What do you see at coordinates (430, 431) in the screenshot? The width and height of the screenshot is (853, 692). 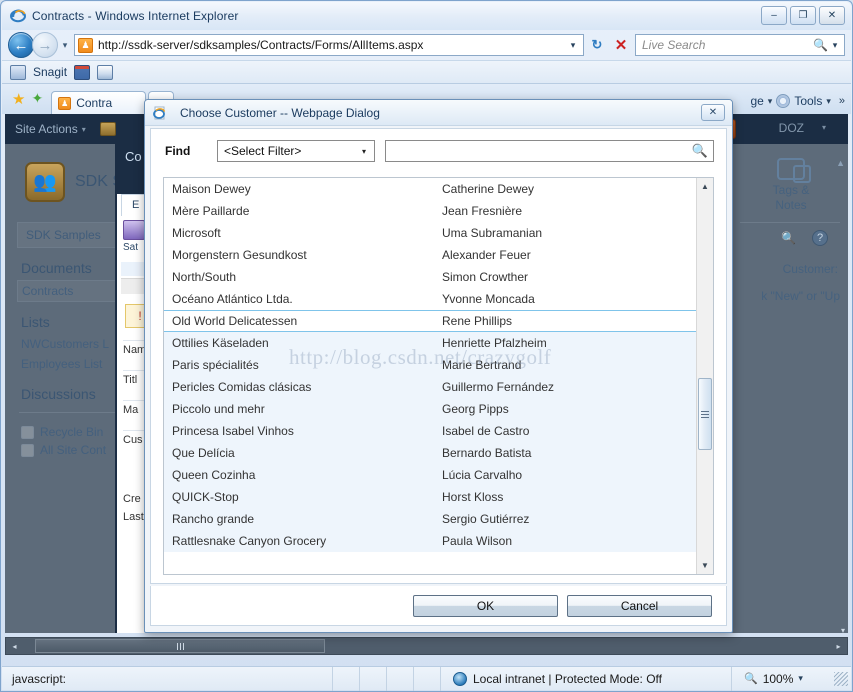 I see `table-row: Princesa Isabel Vinhos Isabel de Castro` at bounding box center [430, 431].